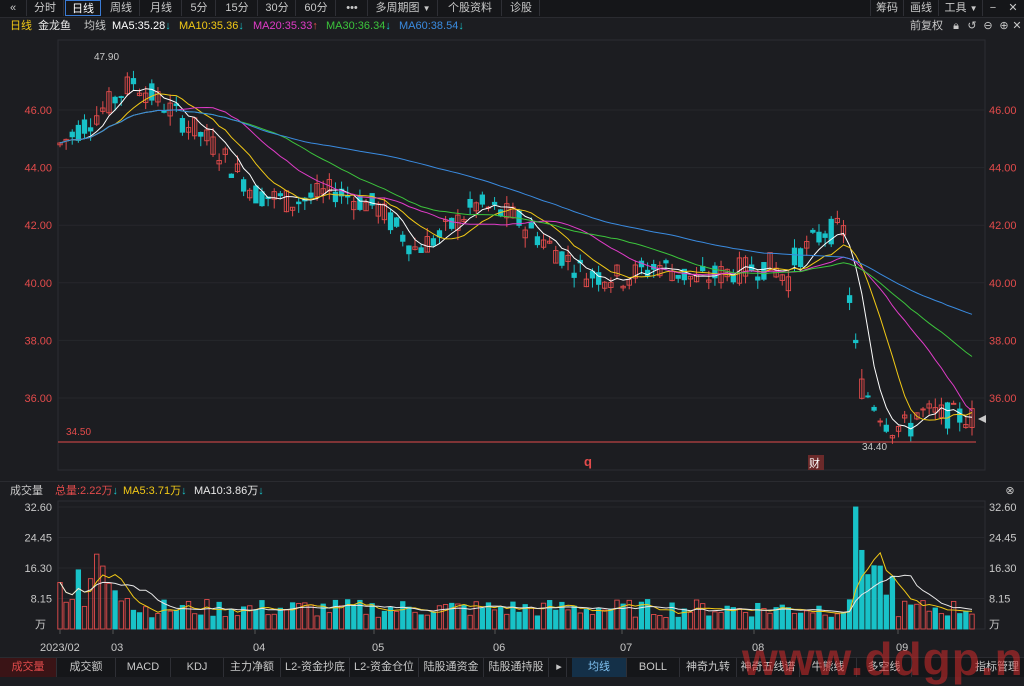 This screenshot has height=686, width=1024. I want to click on tab-fenshi: 分时, so click(45, 8).